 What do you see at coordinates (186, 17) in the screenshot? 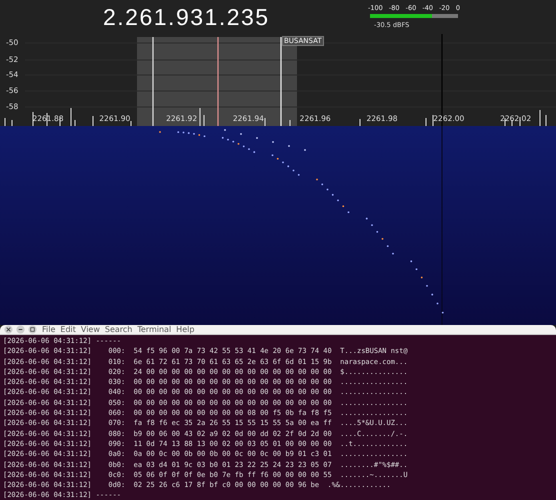
I see `frequency-display: 2.261.931.235` at bounding box center [186, 17].